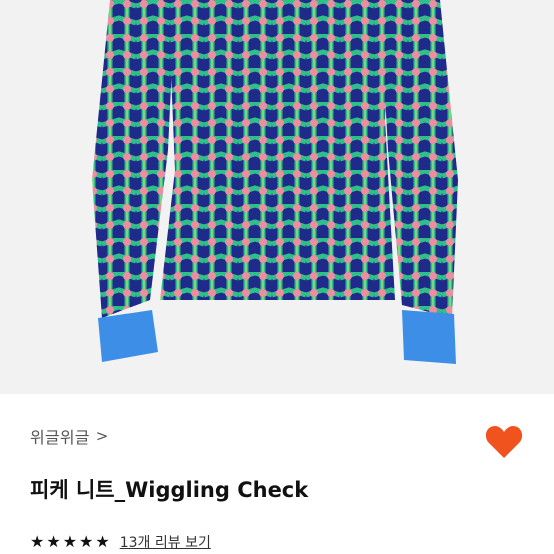 The image size is (554, 554). Describe the element at coordinates (102, 436) in the screenshot. I see `chevron-right-icon: >` at that location.